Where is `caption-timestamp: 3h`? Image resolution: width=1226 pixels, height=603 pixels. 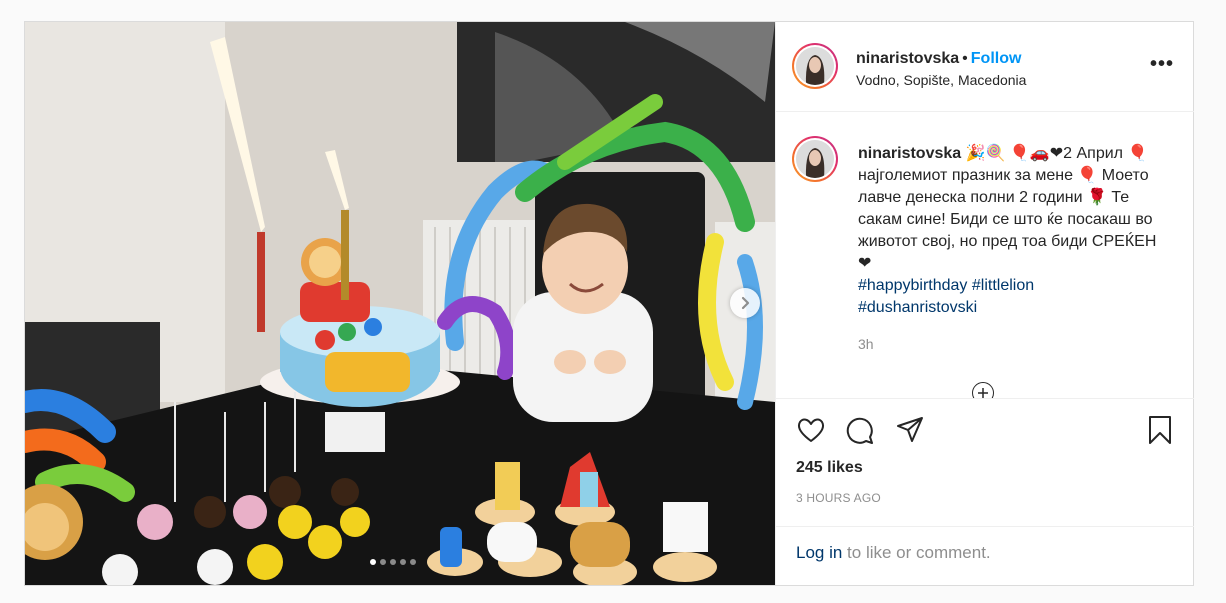 caption-timestamp: 3h is located at coordinates (866, 344).